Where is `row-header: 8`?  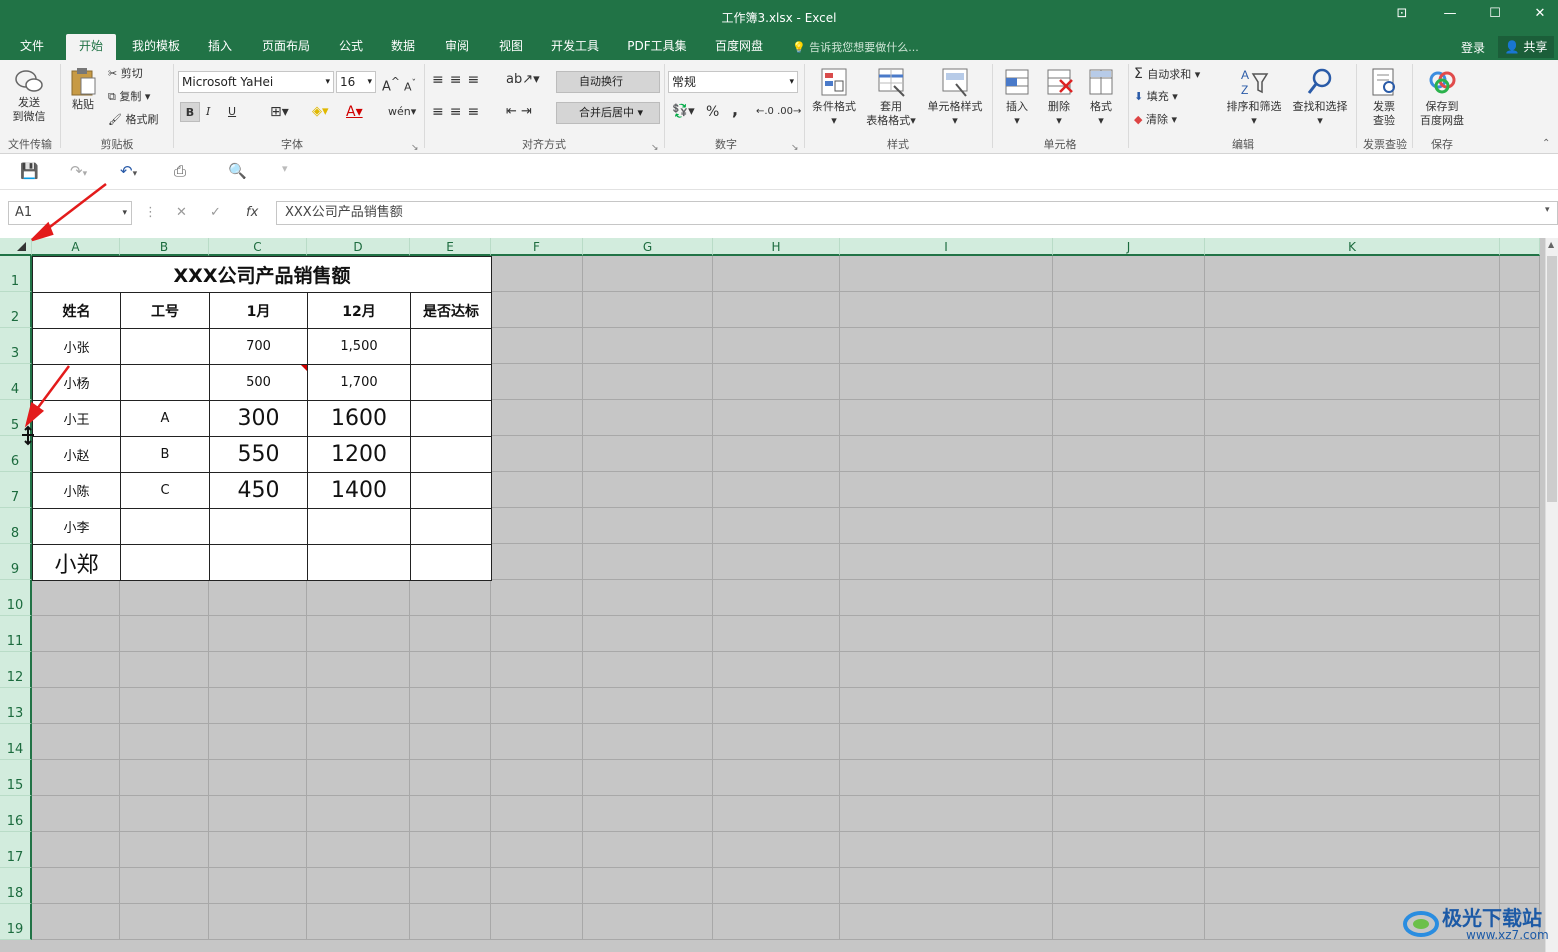
row-header: 8 is located at coordinates (16, 526).